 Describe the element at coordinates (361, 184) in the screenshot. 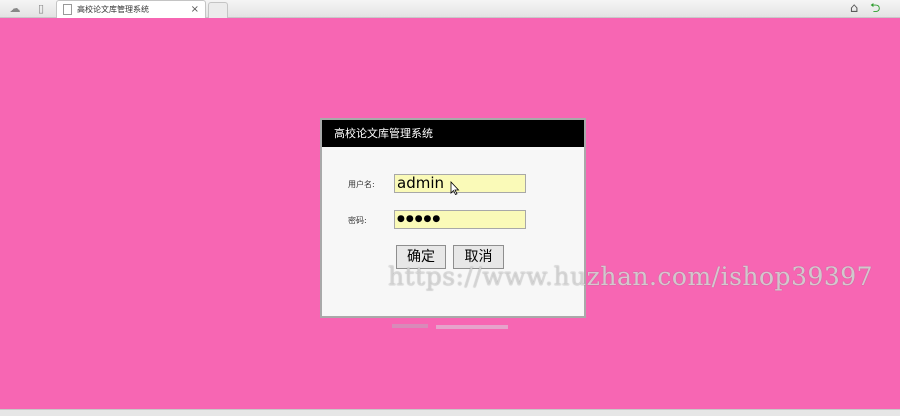

I see `username-label: 用户名:` at that location.